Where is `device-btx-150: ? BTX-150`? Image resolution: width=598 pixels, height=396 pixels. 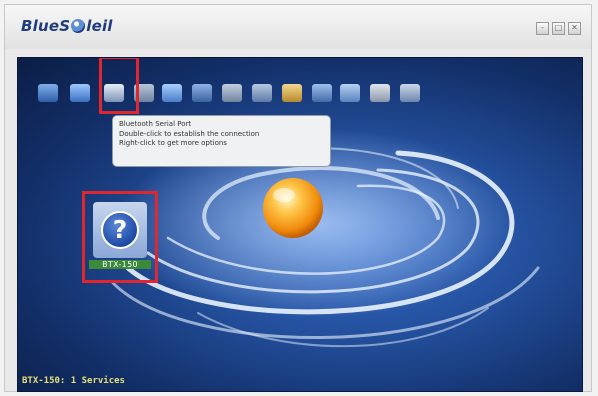
device-btx-150: ? BTX-150 is located at coordinates (120, 237).